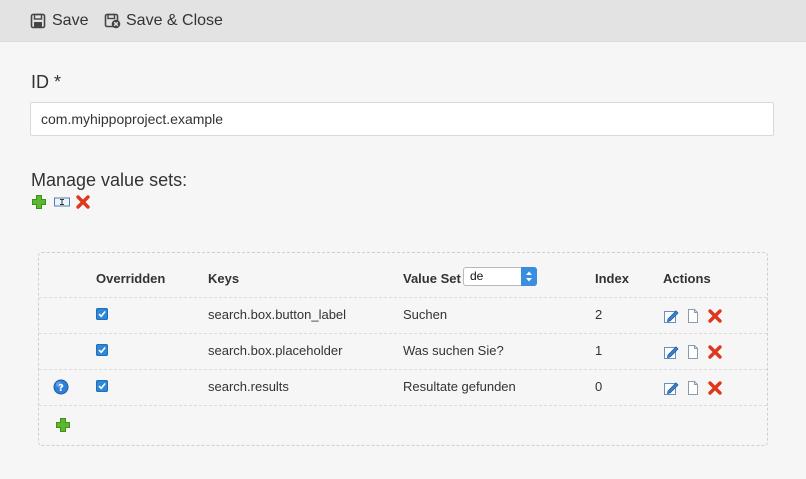 The image size is (806, 479). Describe the element at coordinates (500, 276) in the screenshot. I see `value-set-select: de` at that location.